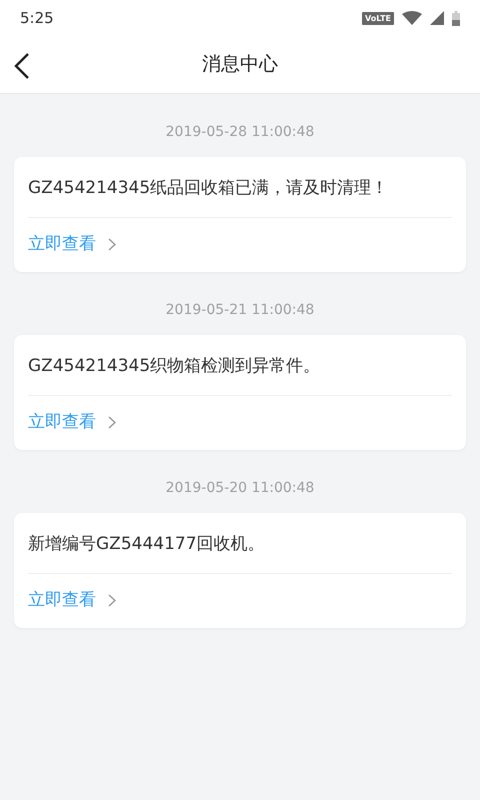 The width and height of the screenshot is (480, 800). I want to click on message-text: GZ454214345织物箱检测到异常件。, so click(174, 366).